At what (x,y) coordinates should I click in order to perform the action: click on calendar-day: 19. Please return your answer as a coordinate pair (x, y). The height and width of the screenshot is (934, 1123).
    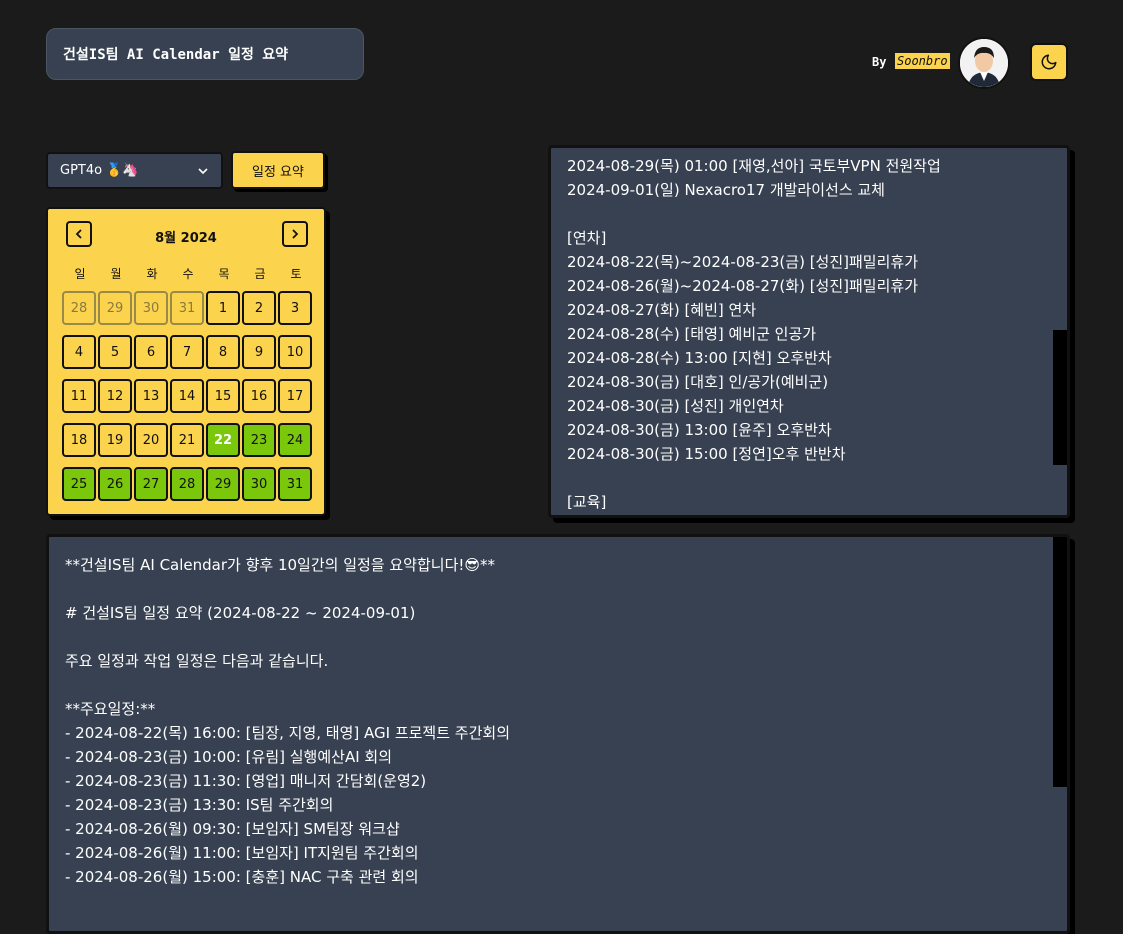
    Looking at the image, I should click on (115, 440).